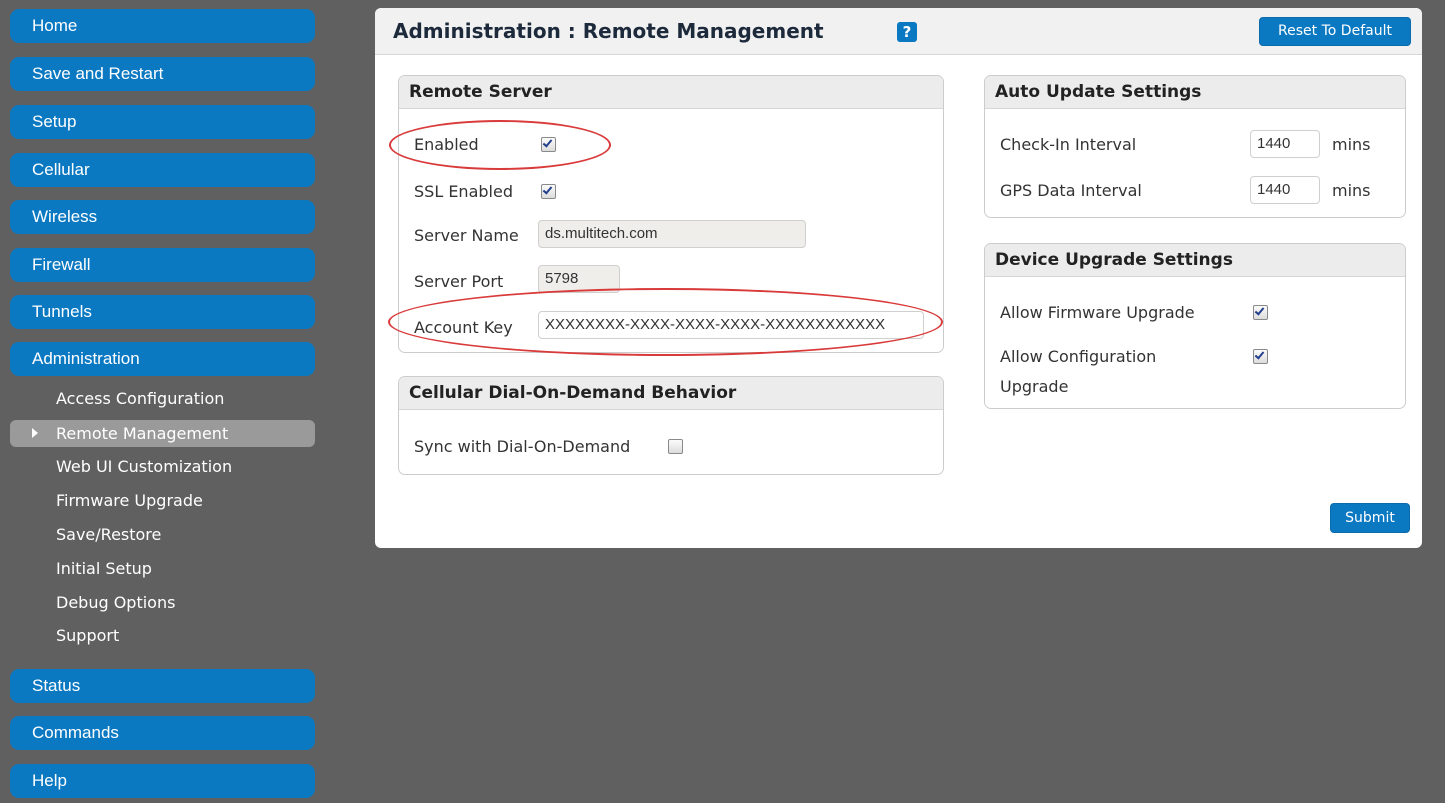 This screenshot has width=1445, height=803. Describe the element at coordinates (162, 26) in the screenshot. I see `nav-home: Home` at that location.